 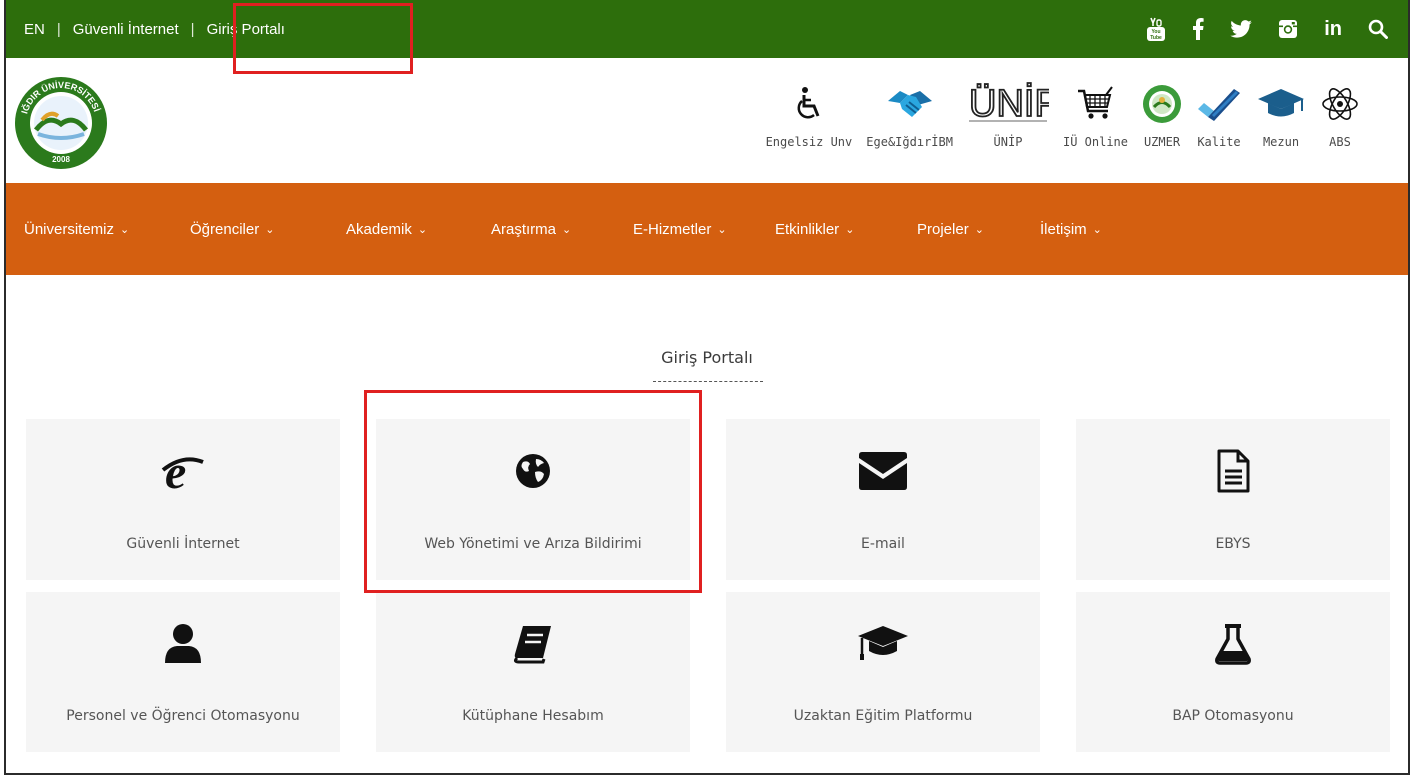 What do you see at coordinates (183, 644) in the screenshot?
I see `user-icon` at bounding box center [183, 644].